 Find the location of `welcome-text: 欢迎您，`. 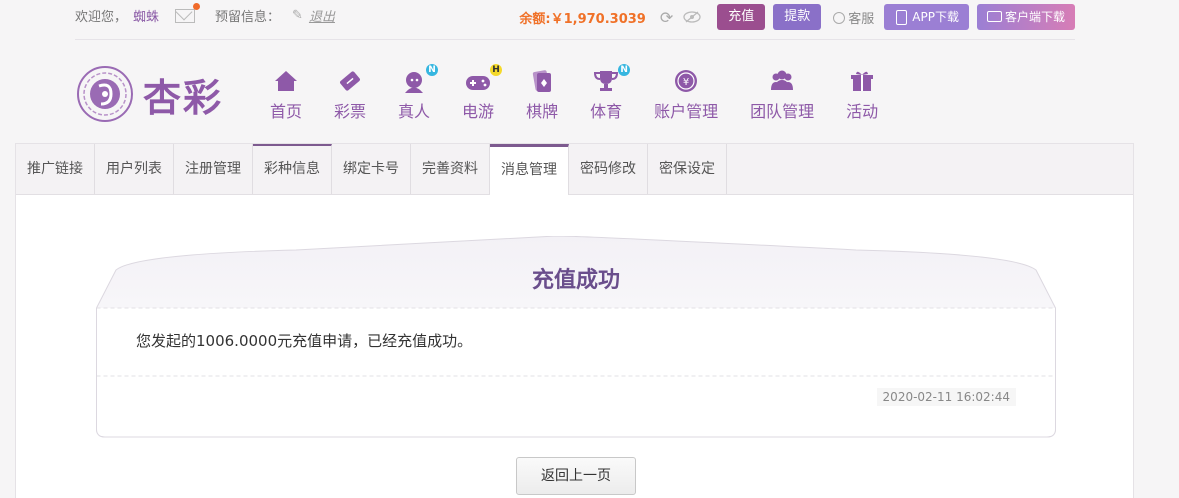

welcome-text: 欢迎您， is located at coordinates (101, 17).